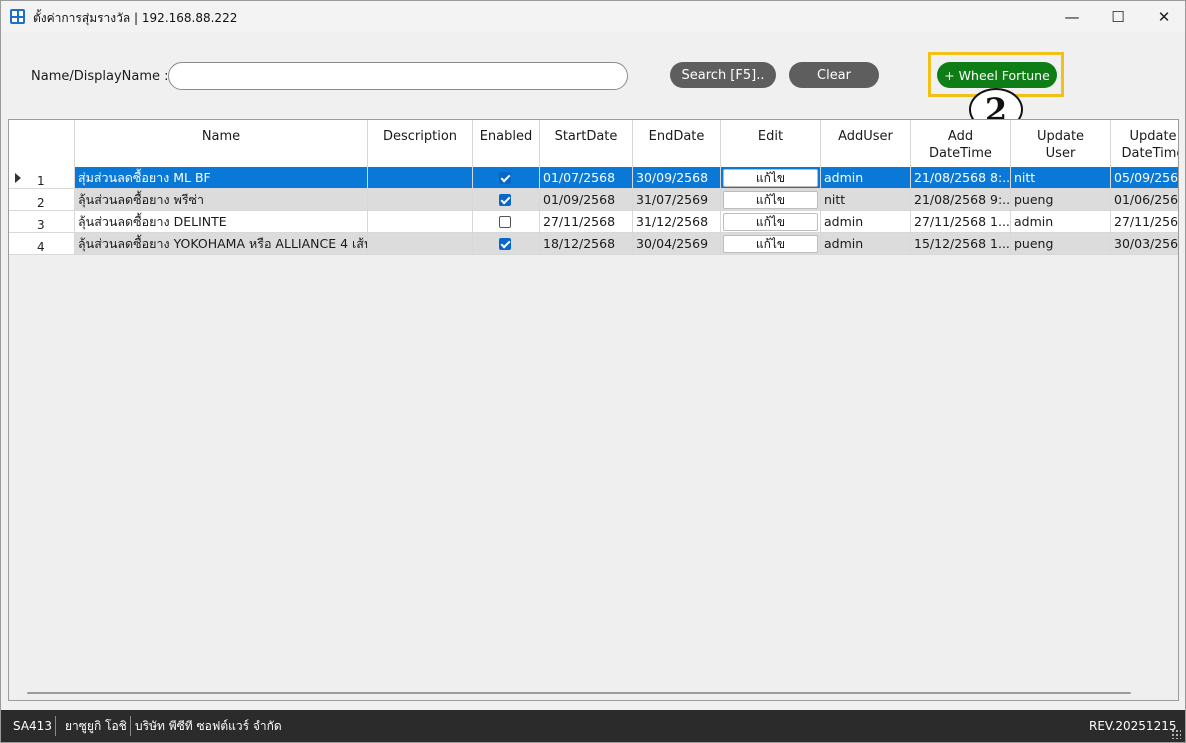  Describe the element at coordinates (997, 75) in the screenshot. I see `wheel-fortune-button: + Wheel Fortune` at that location.